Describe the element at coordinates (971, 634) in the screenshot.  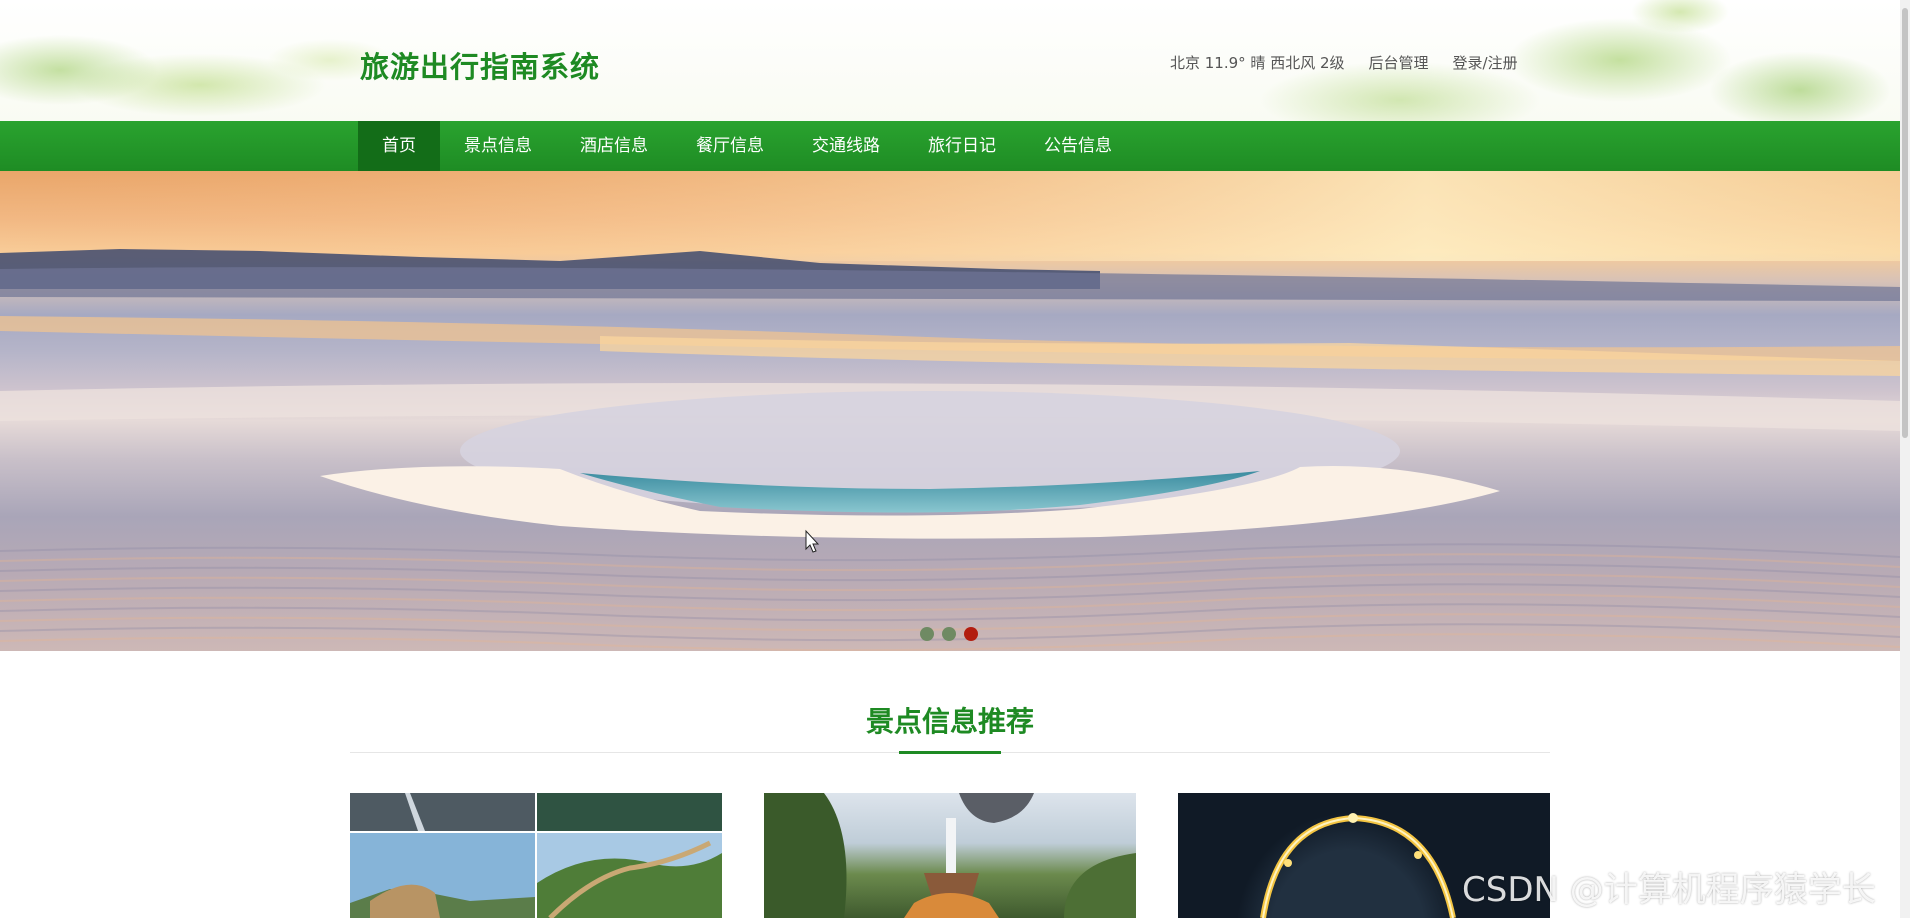
I see `carousel-dot-active` at that location.